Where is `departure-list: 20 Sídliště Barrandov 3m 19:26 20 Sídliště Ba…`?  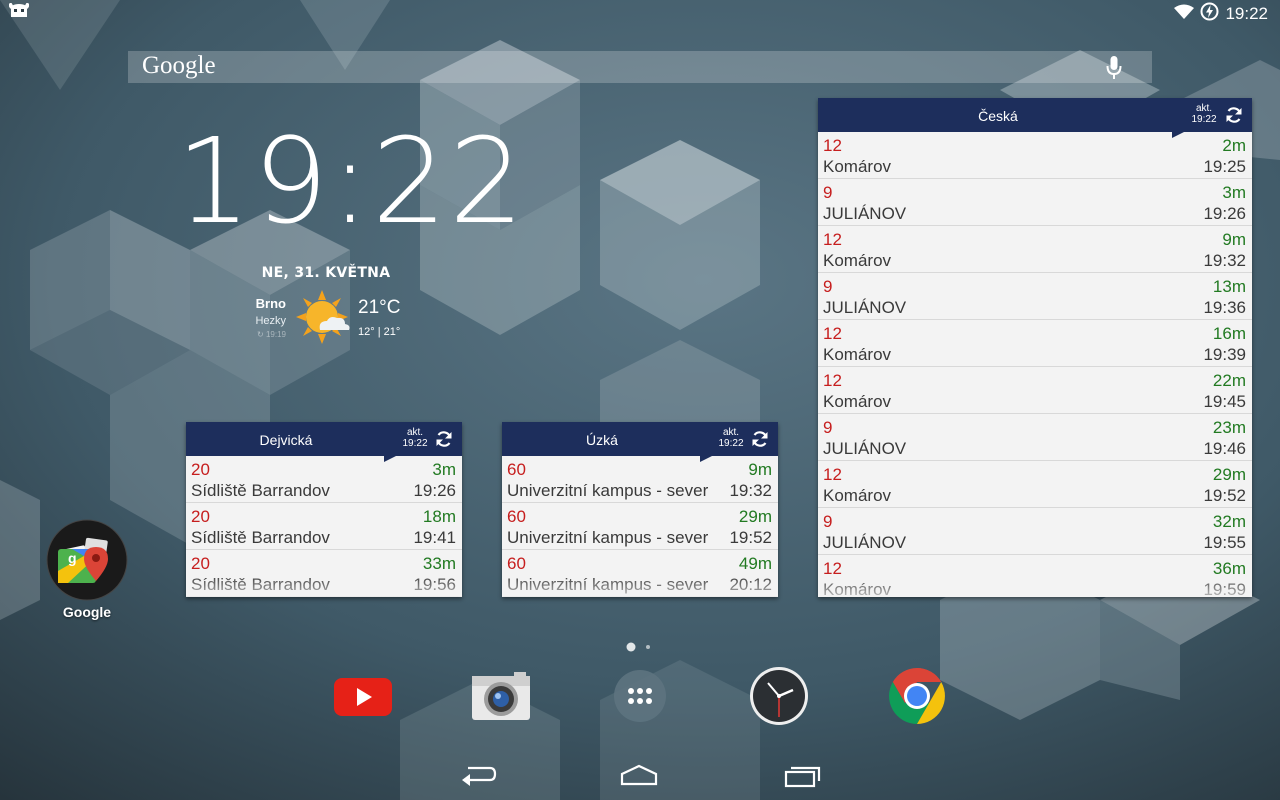 departure-list: 20 Sídliště Barrandov 3m 19:26 20 Sídliště Ba… is located at coordinates (324, 526).